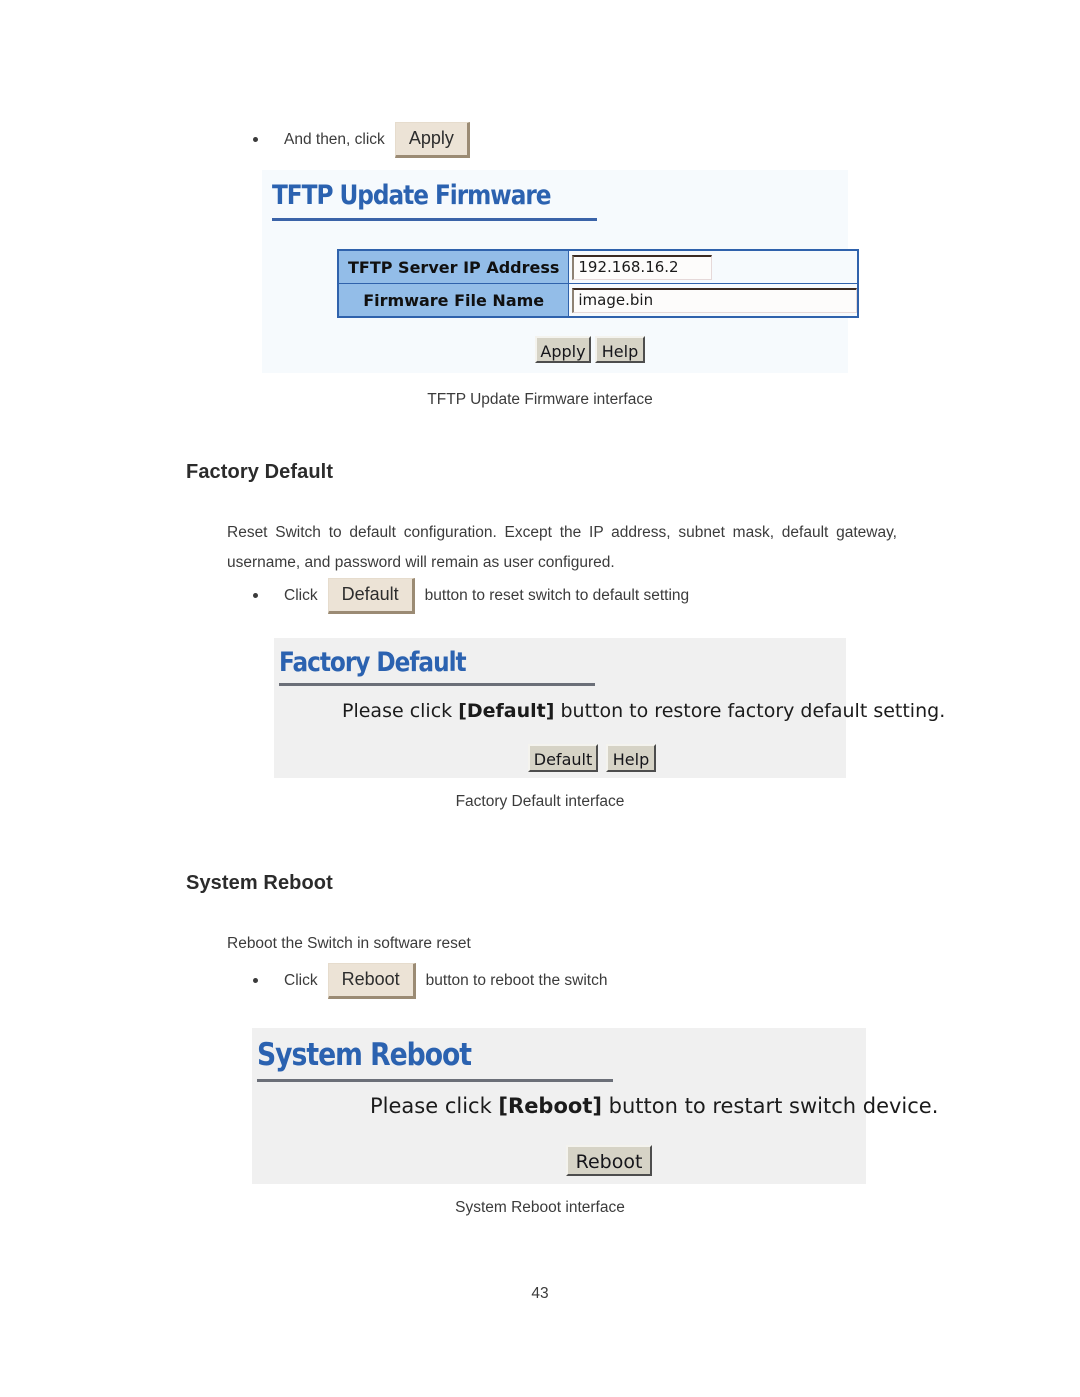 The image size is (1080, 1397). I want to click on system-reboot-title-rule, so click(435, 1080).